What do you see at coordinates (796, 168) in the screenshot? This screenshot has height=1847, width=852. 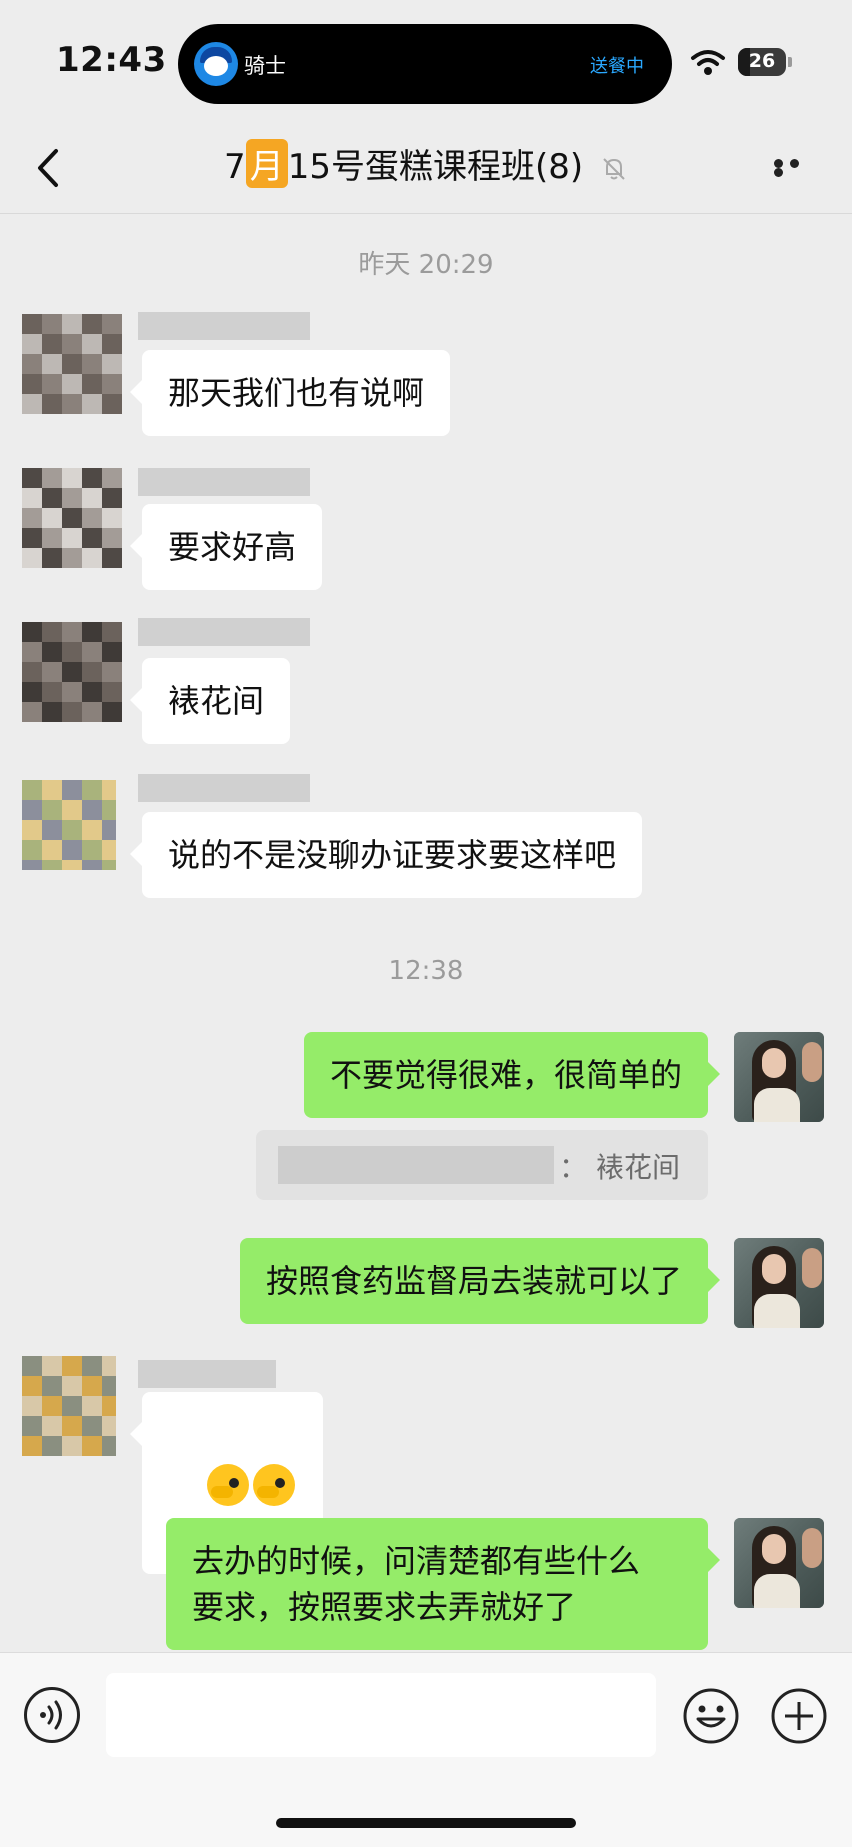 I see `more-dots-icon` at bounding box center [796, 168].